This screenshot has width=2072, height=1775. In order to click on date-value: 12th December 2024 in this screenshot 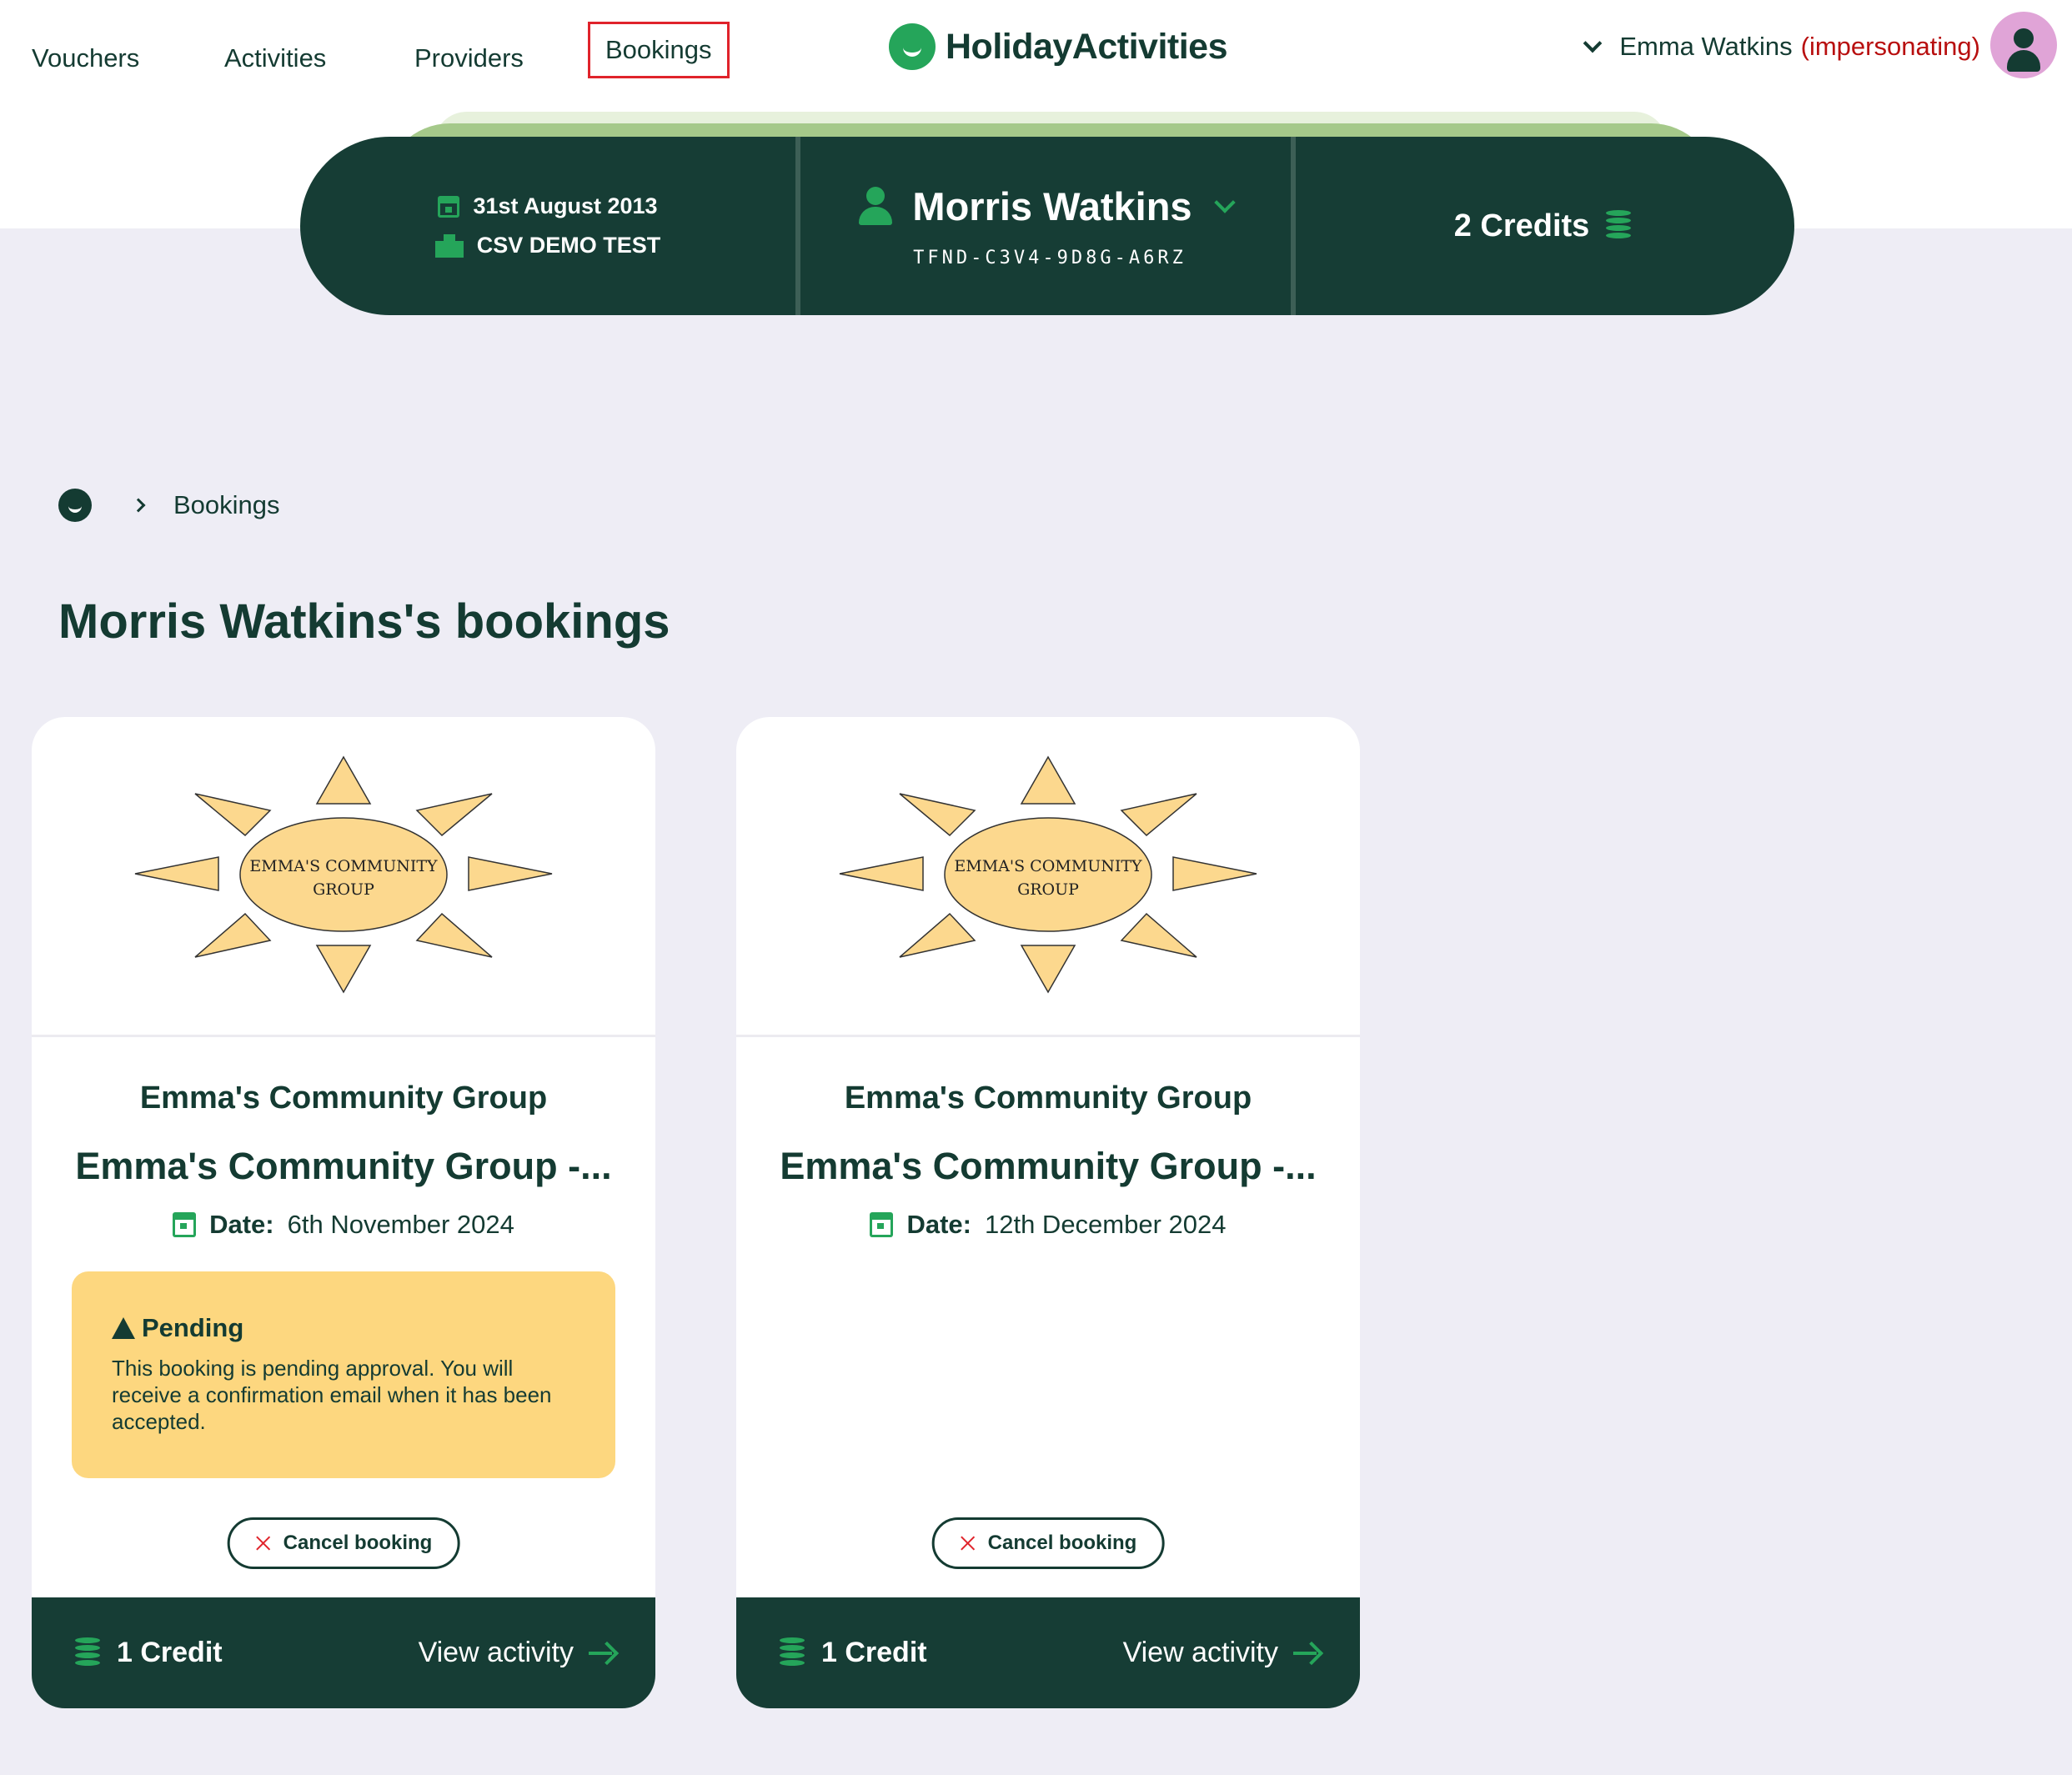, I will do `click(1105, 1225)`.